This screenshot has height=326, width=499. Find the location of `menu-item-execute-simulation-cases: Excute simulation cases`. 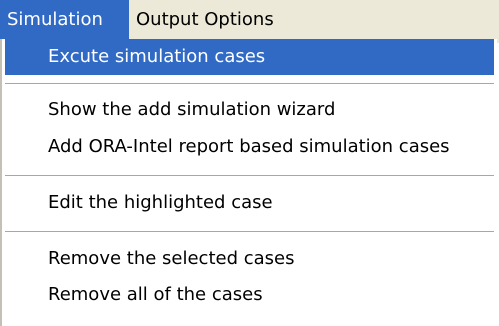

menu-item-execute-simulation-cases: Excute simulation cases is located at coordinates (249, 57).